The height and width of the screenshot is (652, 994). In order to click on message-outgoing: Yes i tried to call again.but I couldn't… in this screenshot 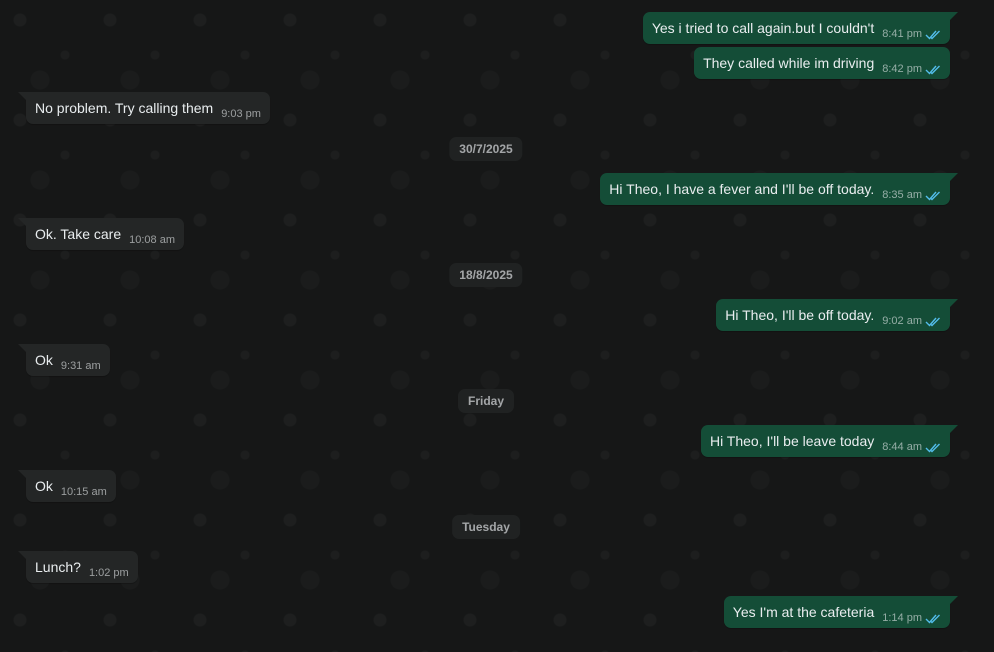, I will do `click(800, 28)`.